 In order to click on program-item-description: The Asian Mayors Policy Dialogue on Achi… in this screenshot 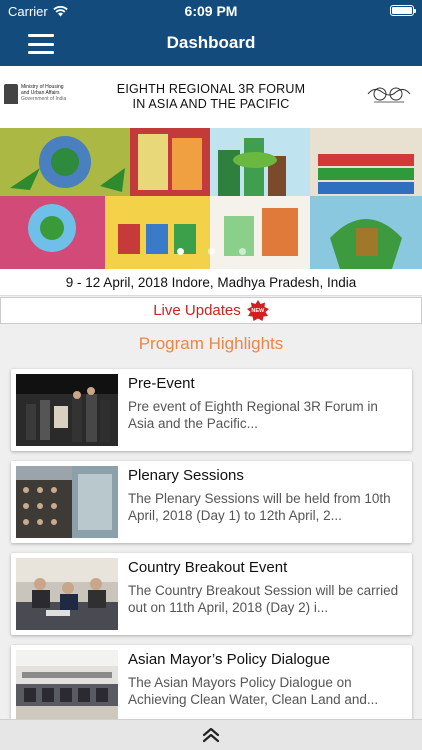, I will do `click(253, 691)`.